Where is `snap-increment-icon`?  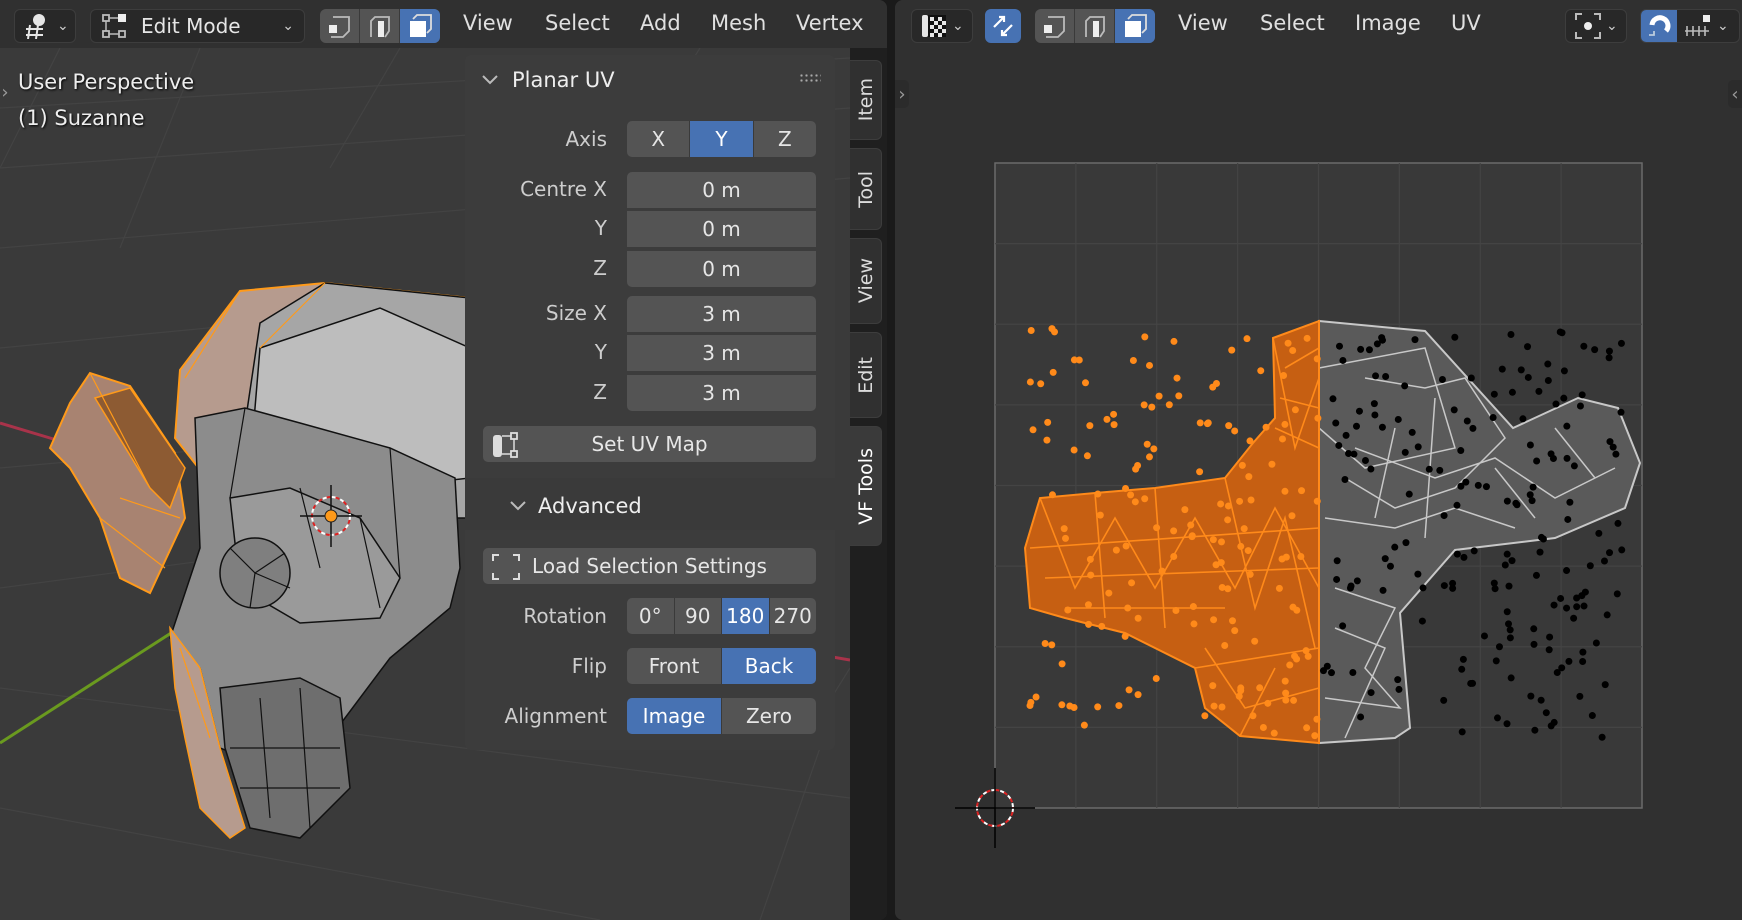 snap-increment-icon is located at coordinates (1697, 25).